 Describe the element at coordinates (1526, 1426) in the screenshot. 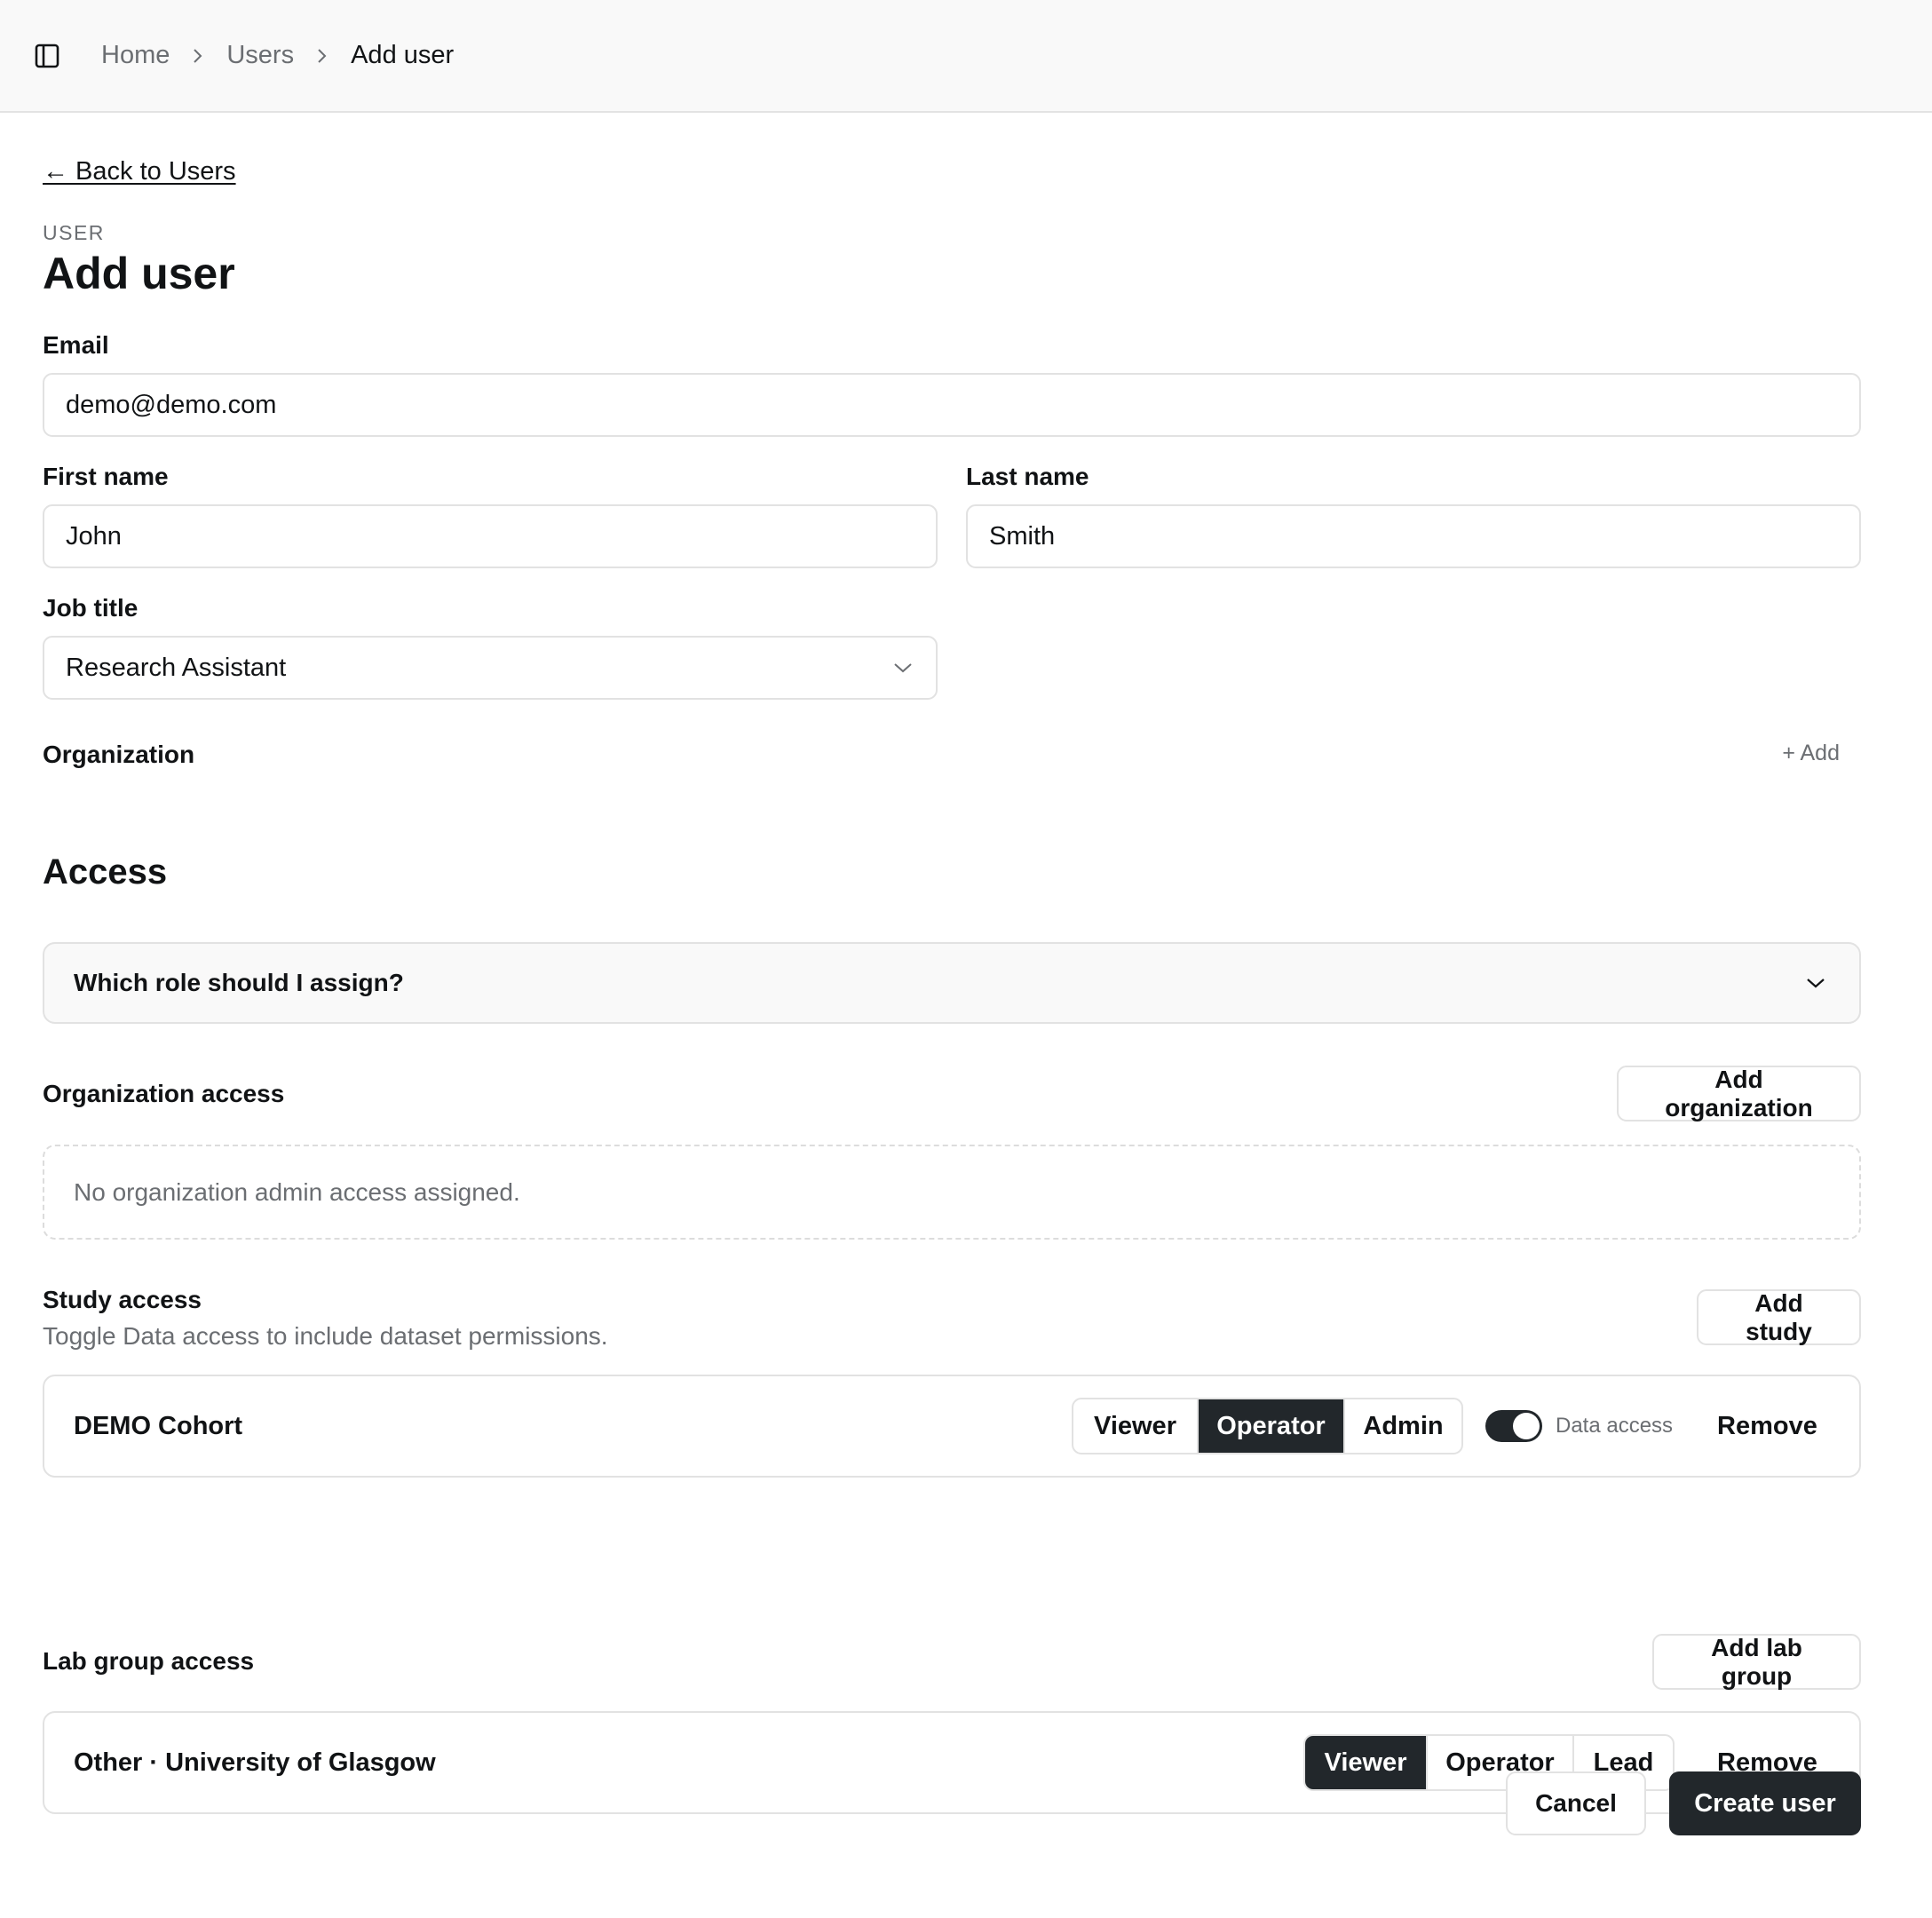

I see `toggle-knob` at that location.